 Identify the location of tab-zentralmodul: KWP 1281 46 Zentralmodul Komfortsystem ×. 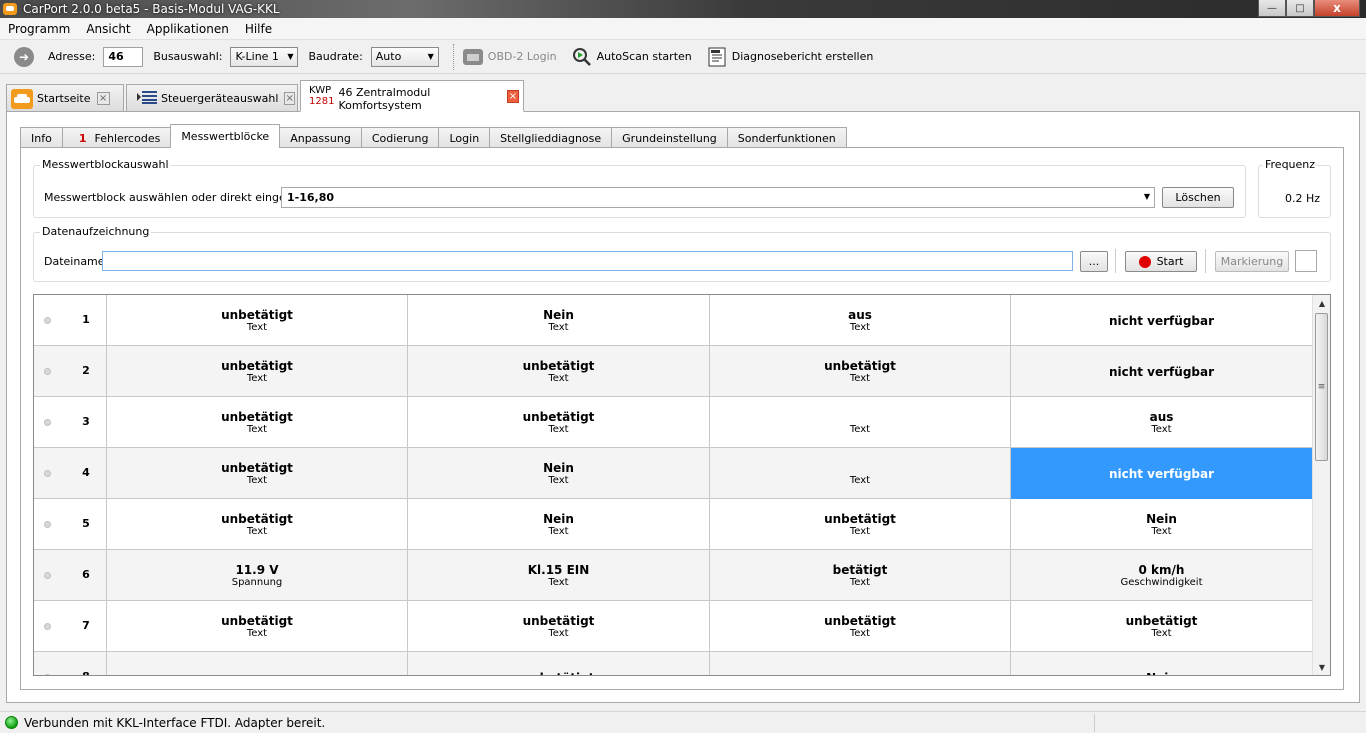
(412, 96).